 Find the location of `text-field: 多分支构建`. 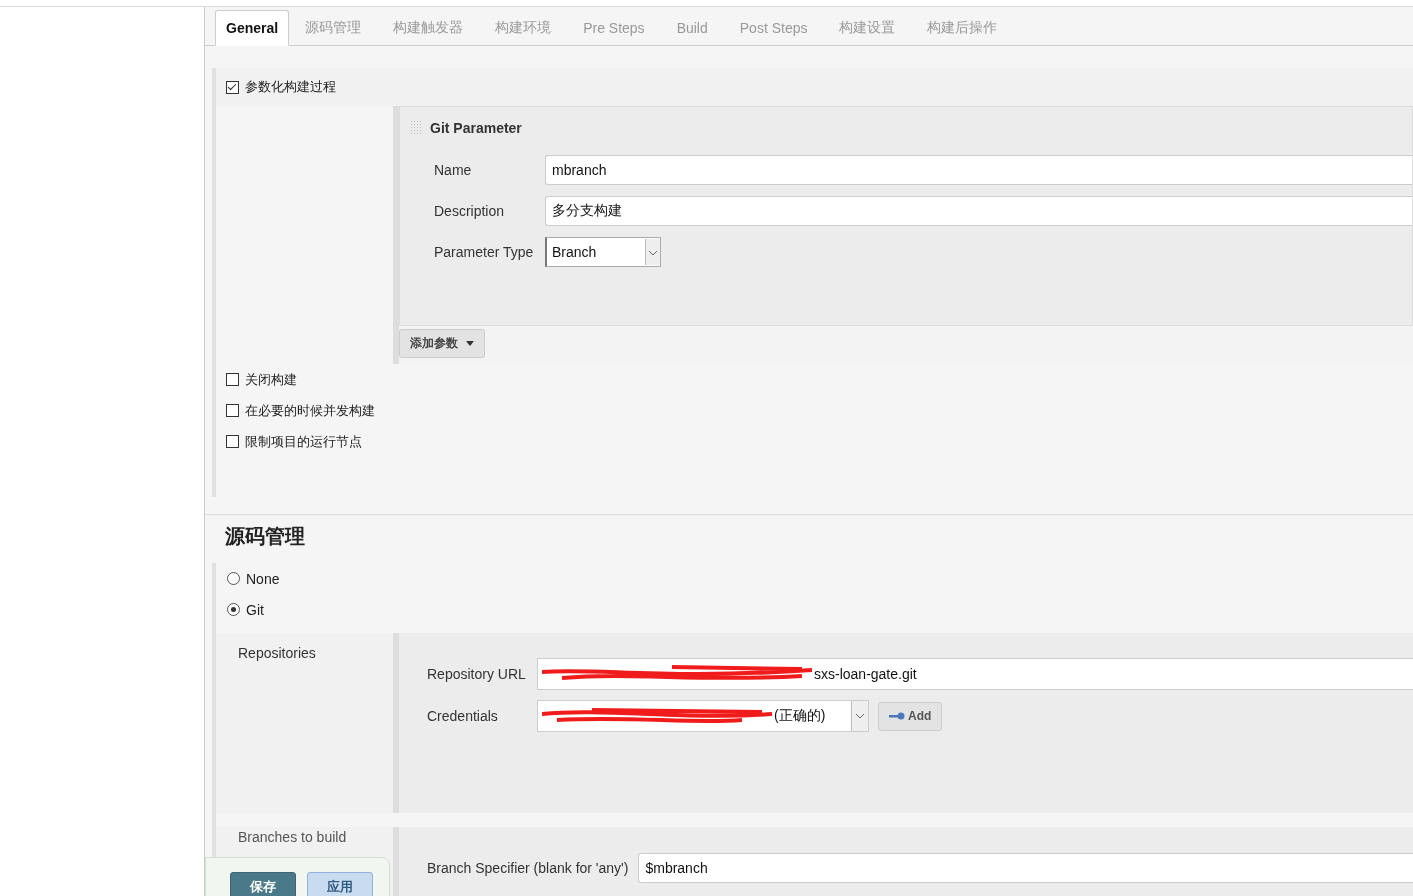

text-field: 多分支构建 is located at coordinates (978, 210).